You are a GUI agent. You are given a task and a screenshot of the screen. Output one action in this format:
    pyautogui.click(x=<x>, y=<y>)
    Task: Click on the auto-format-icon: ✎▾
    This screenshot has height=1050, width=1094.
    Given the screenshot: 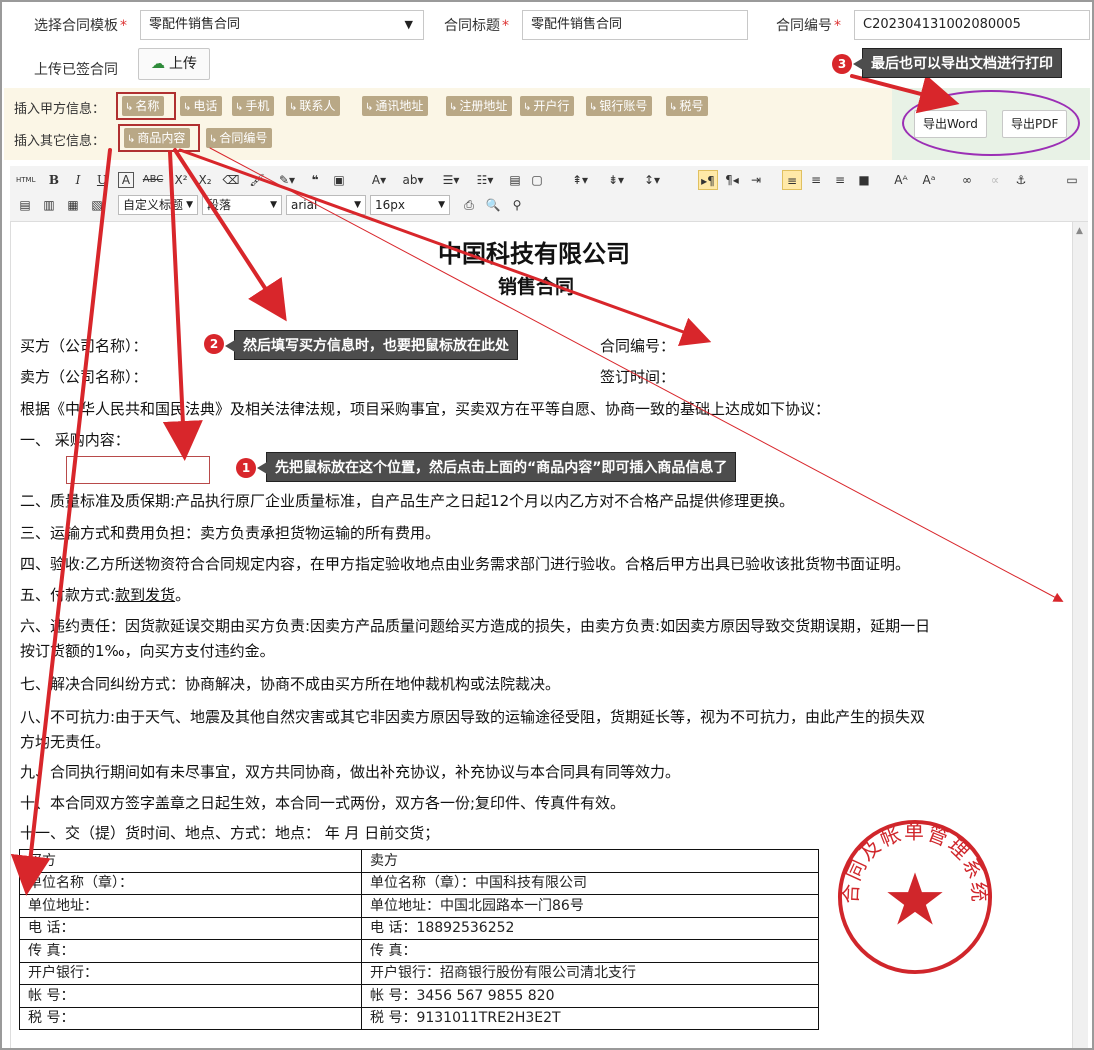 What is the action you would take?
    pyautogui.click(x=287, y=180)
    